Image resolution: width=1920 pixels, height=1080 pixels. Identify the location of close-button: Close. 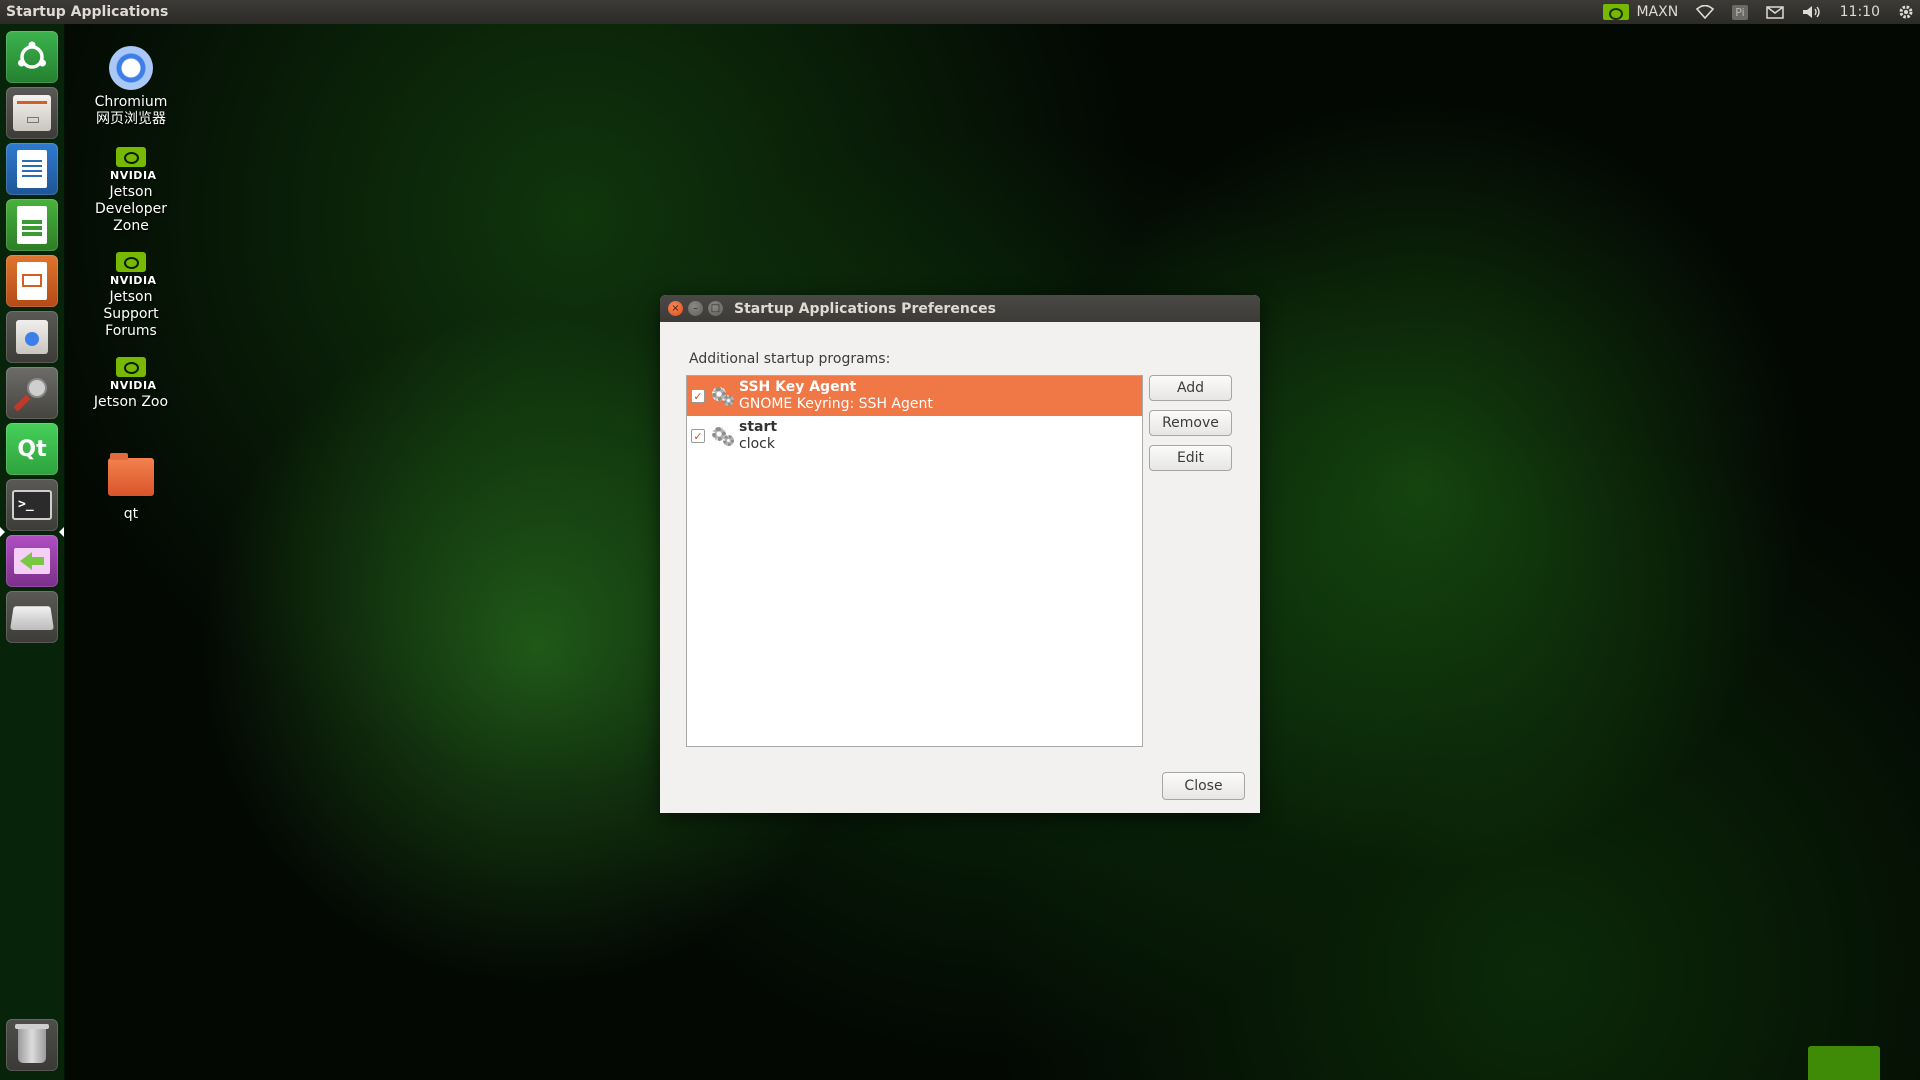
(1203, 786).